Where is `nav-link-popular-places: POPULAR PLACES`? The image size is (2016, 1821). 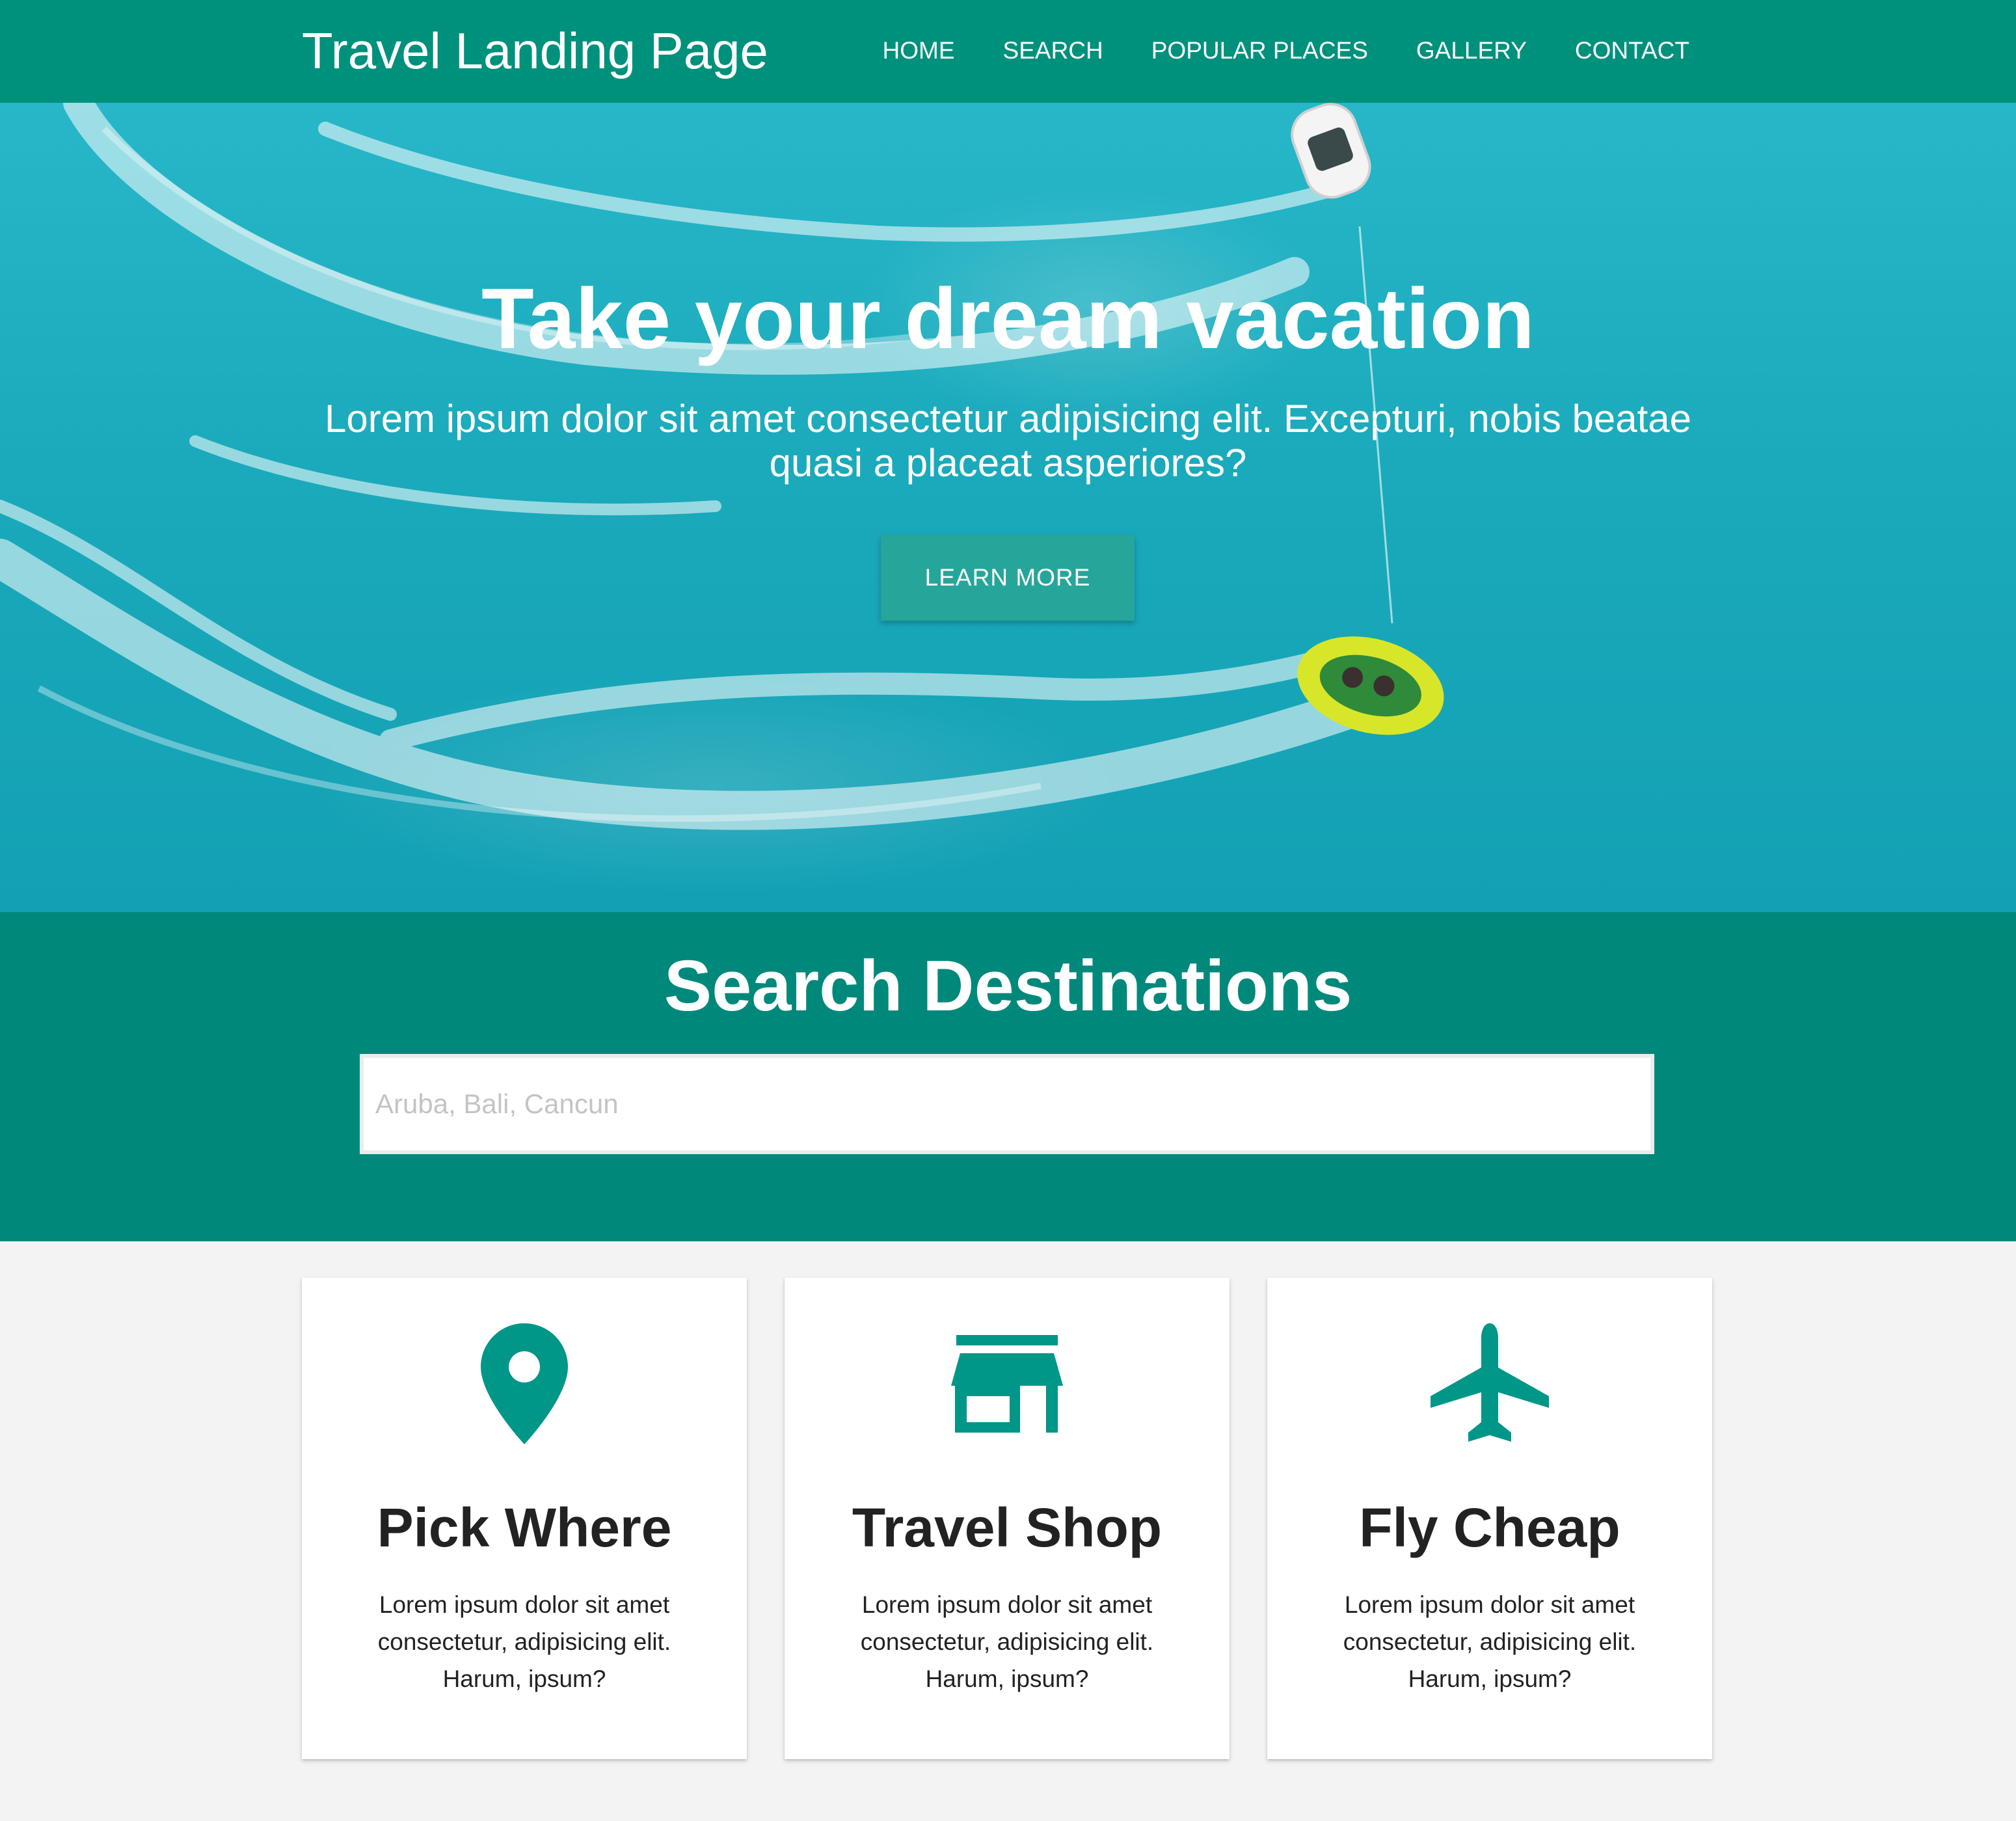 nav-link-popular-places: POPULAR PLACES is located at coordinates (1259, 50).